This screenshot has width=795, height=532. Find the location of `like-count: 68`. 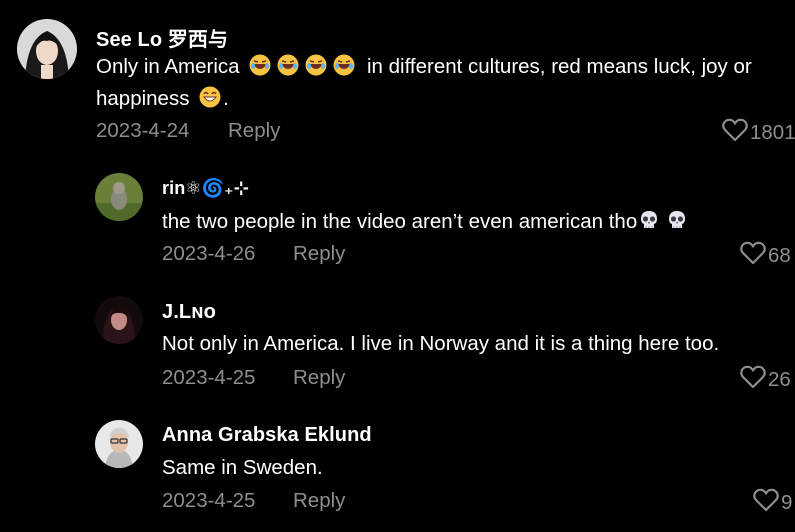

like-count: 68 is located at coordinates (779, 255).